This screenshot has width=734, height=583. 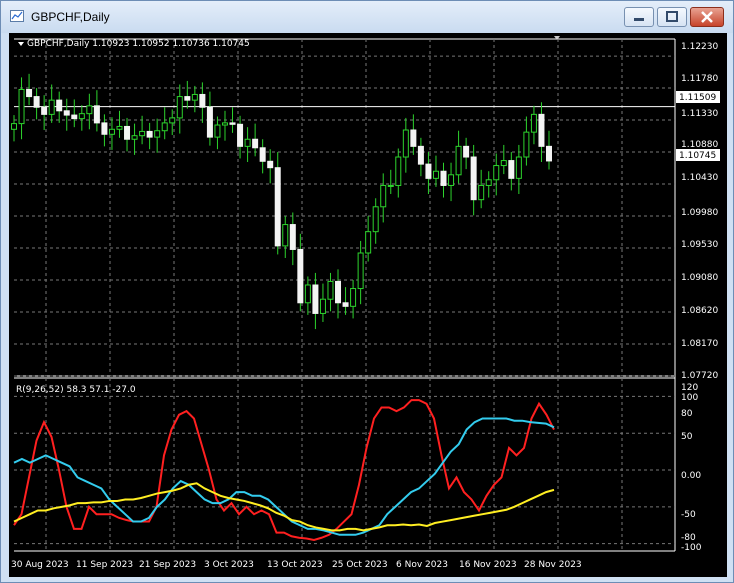 I want to click on maximize-button, so click(x=672, y=17).